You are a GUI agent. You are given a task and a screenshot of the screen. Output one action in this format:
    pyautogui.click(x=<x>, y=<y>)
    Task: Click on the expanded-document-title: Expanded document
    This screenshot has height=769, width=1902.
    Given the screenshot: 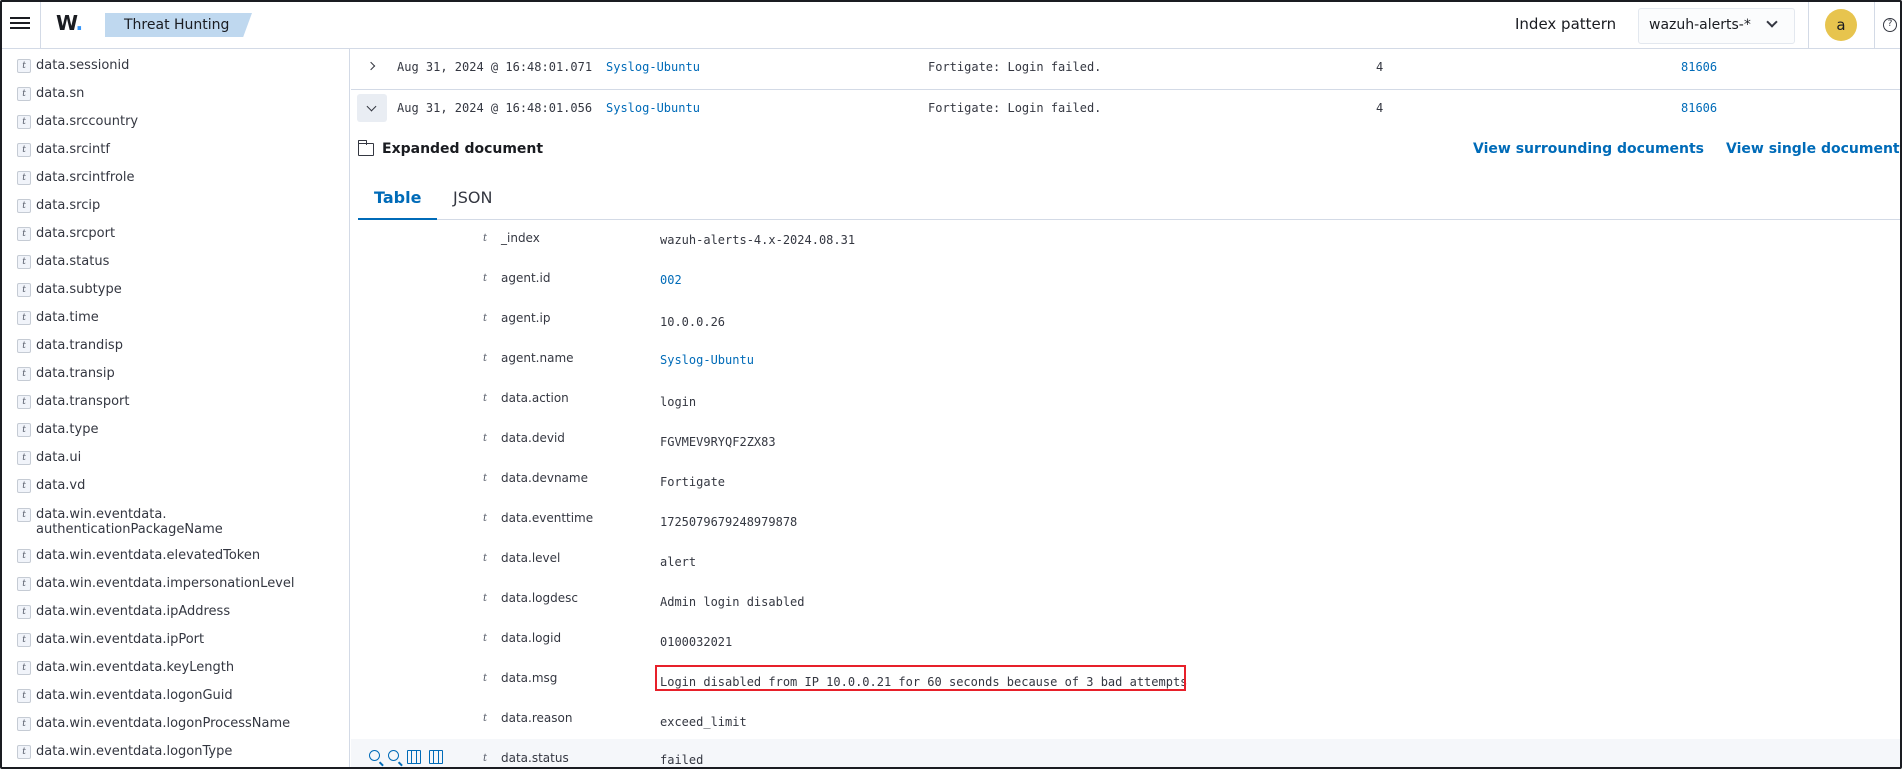 What is the action you would take?
    pyautogui.click(x=450, y=148)
    